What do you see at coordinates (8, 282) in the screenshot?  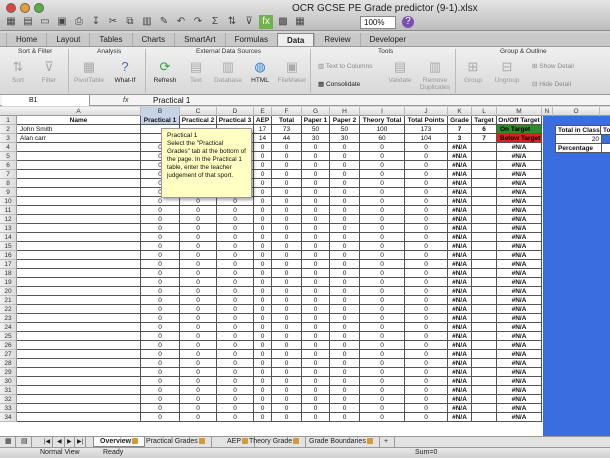 I see `row-header: 19` at bounding box center [8, 282].